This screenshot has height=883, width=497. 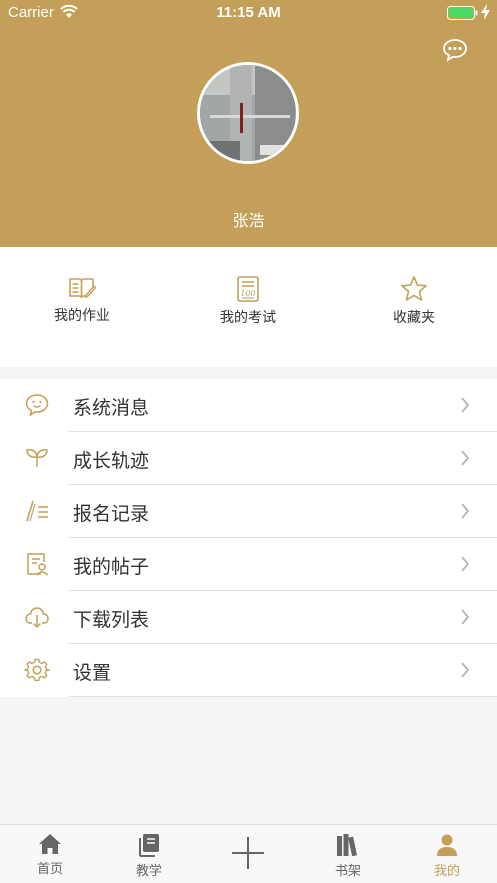 What do you see at coordinates (37, 511) in the screenshot?
I see `pen-list-icon` at bounding box center [37, 511].